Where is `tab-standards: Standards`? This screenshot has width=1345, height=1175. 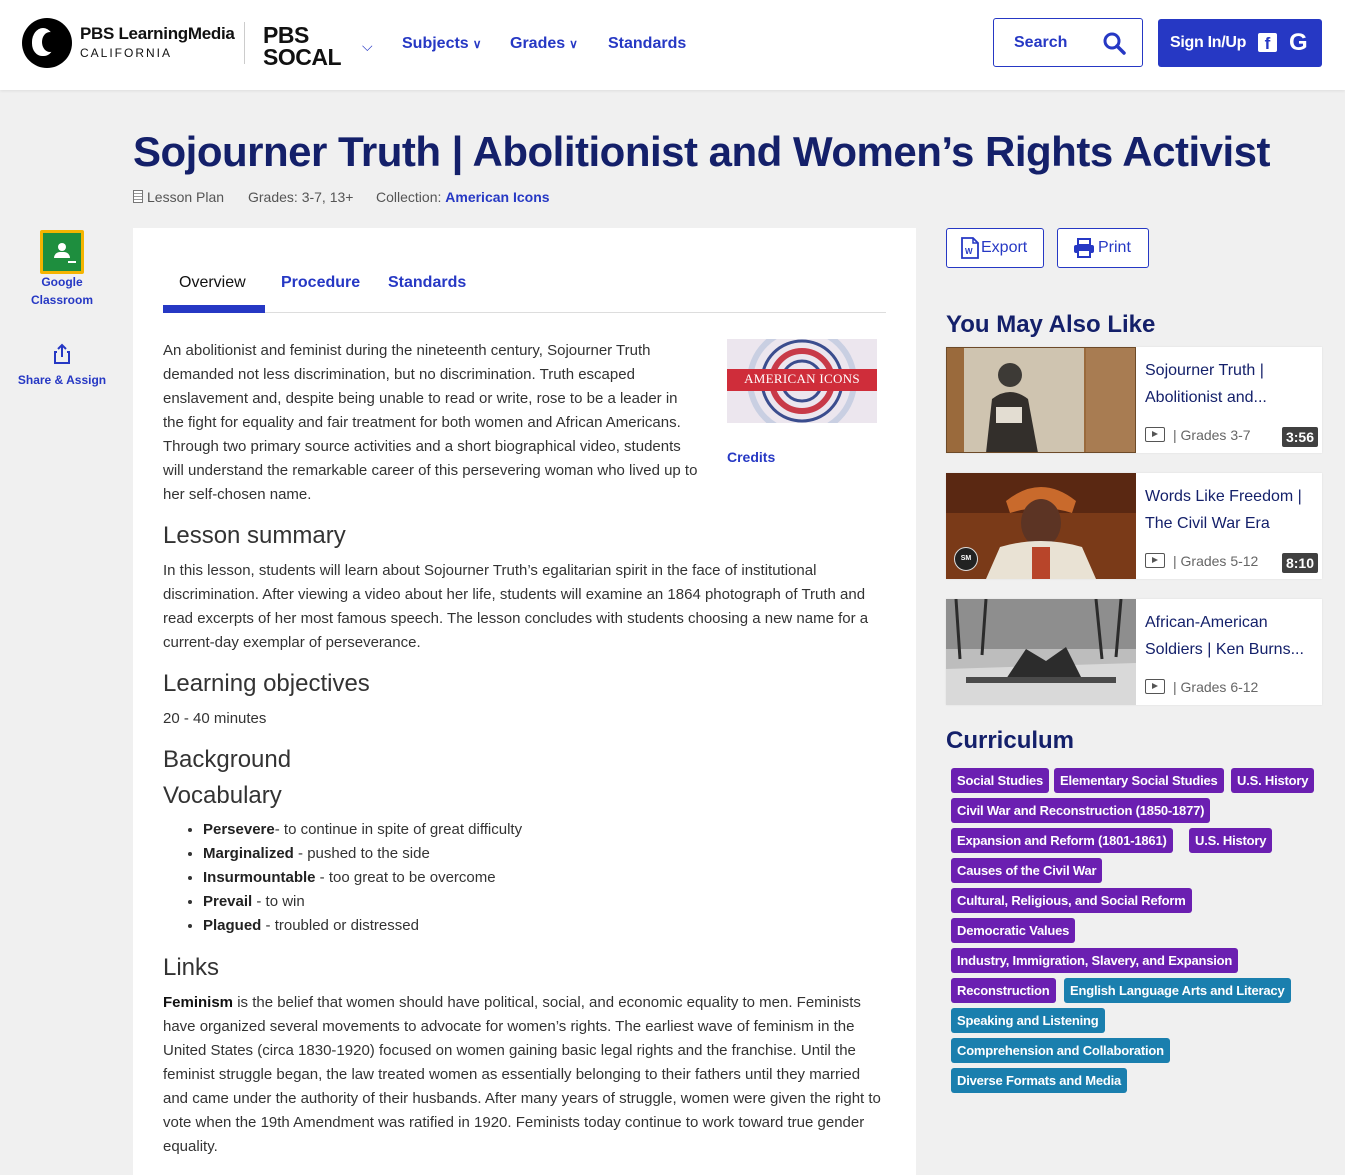 tab-standards: Standards is located at coordinates (427, 283).